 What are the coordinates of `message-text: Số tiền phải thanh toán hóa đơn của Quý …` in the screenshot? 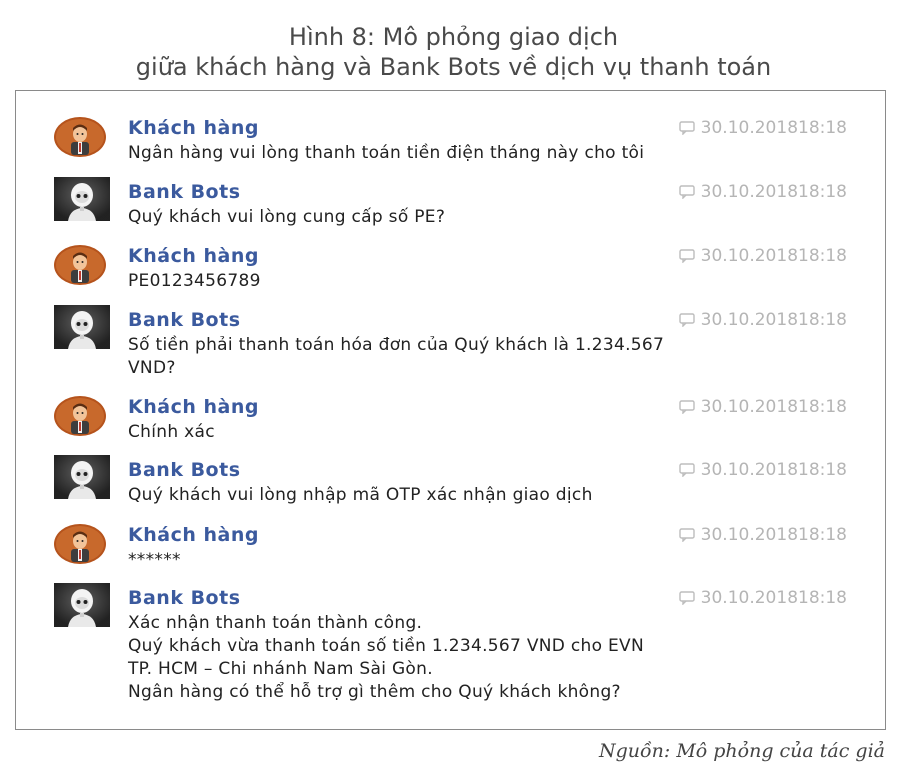 It's located at (458, 357).